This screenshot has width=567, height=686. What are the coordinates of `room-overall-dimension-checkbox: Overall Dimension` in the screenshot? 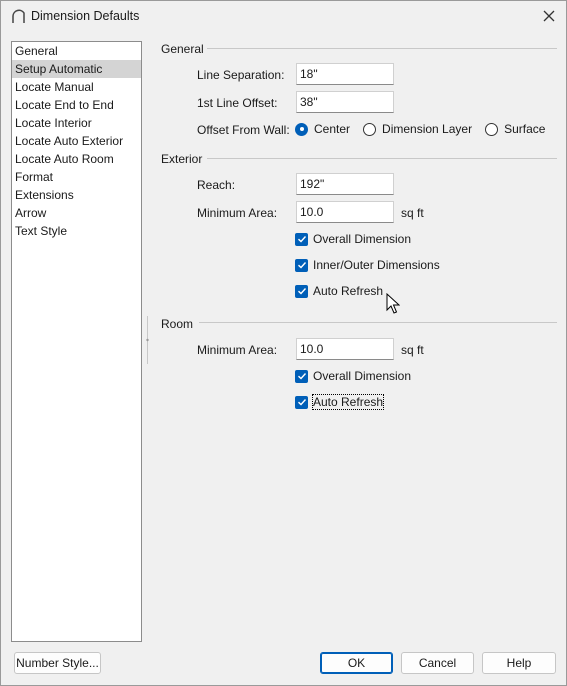 It's located at (353, 376).